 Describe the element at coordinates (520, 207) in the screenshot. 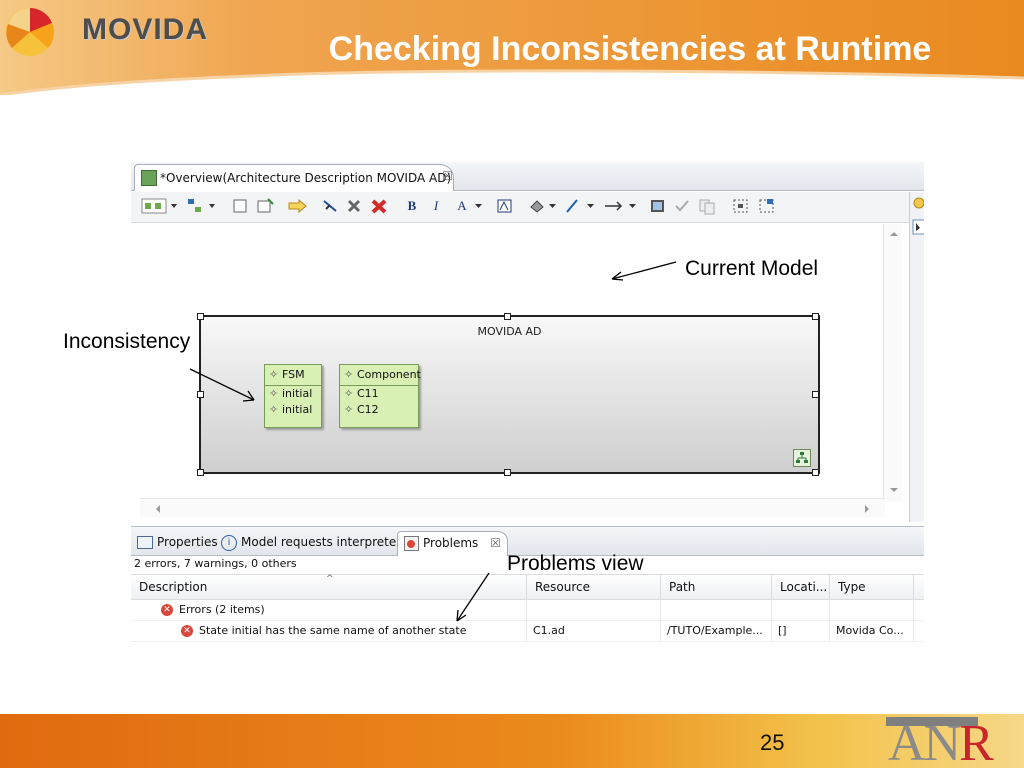

I see `diagram-toolbar: B I A` at that location.